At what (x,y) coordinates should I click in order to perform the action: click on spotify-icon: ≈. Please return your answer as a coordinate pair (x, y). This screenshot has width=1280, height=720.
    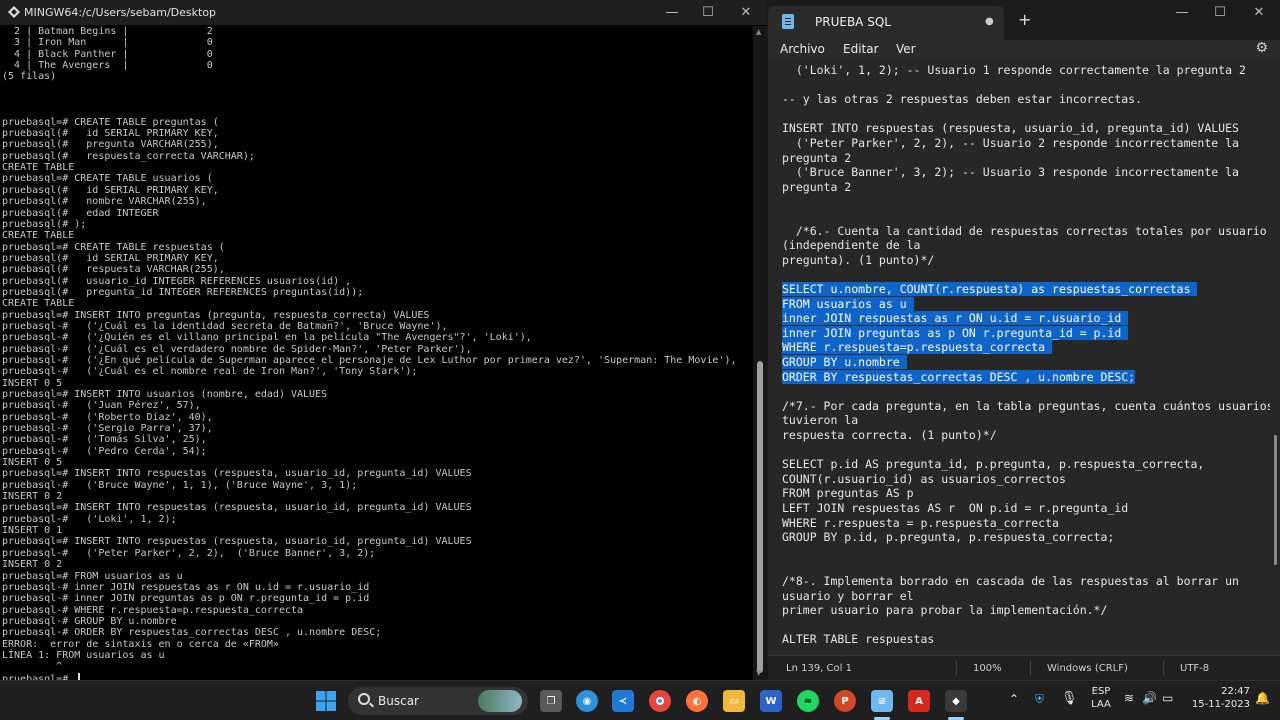
    Looking at the image, I should click on (808, 701).